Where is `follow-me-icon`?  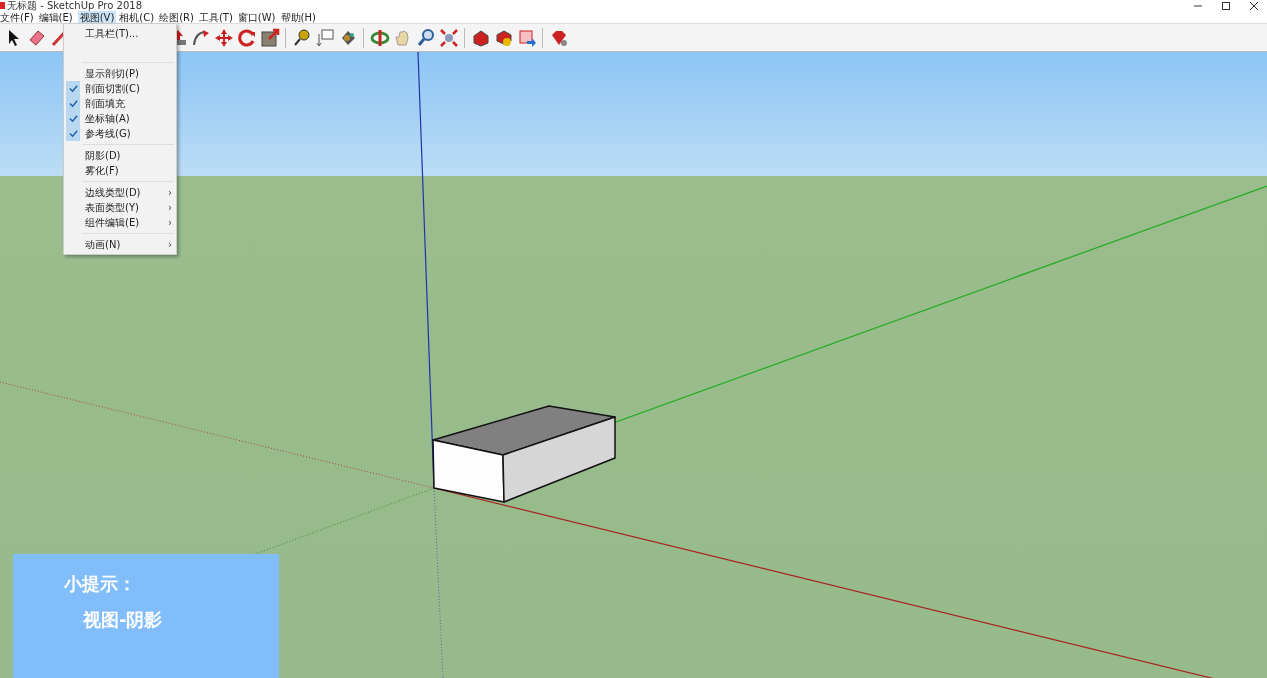 follow-me-icon is located at coordinates (200, 37).